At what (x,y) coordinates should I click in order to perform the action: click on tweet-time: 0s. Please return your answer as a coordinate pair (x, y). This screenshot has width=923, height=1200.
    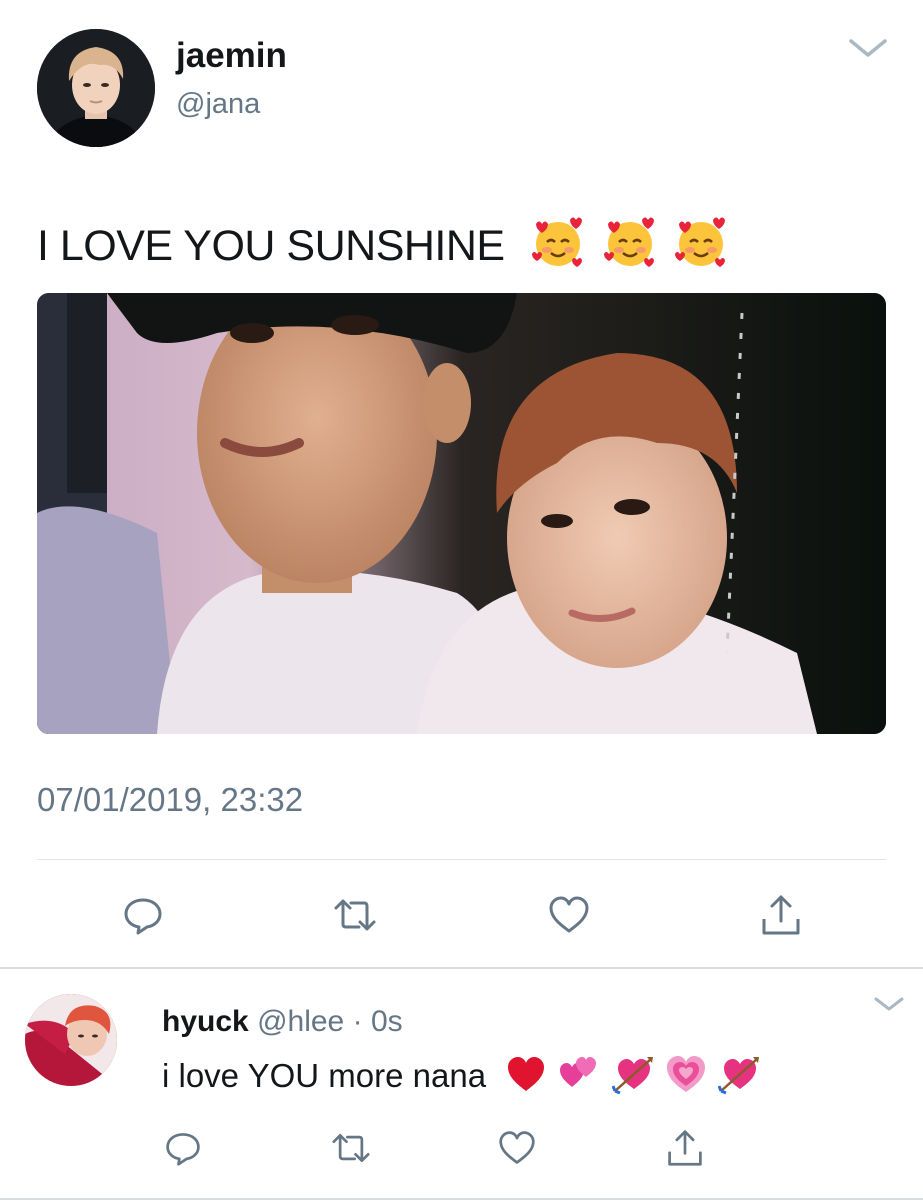
    Looking at the image, I should click on (387, 1021).